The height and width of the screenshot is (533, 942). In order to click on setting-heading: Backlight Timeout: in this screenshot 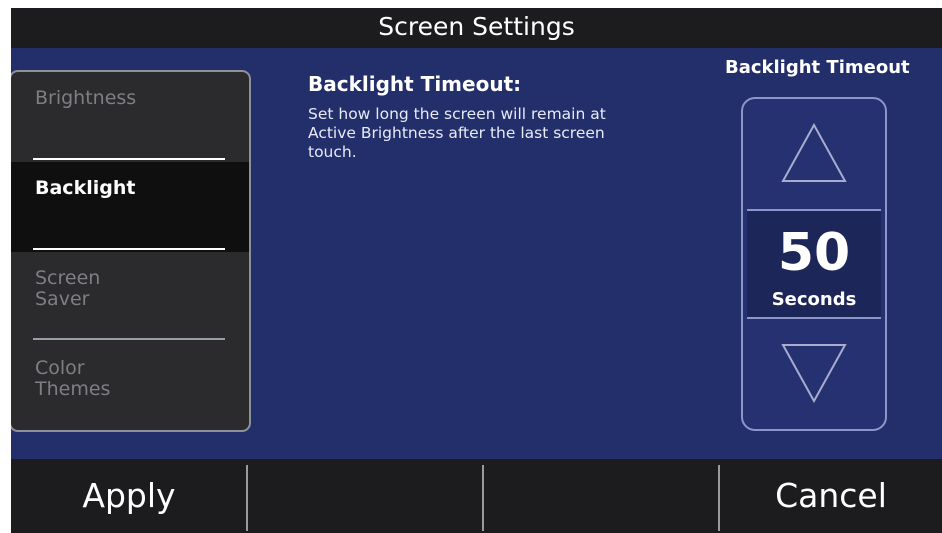, I will do `click(415, 84)`.